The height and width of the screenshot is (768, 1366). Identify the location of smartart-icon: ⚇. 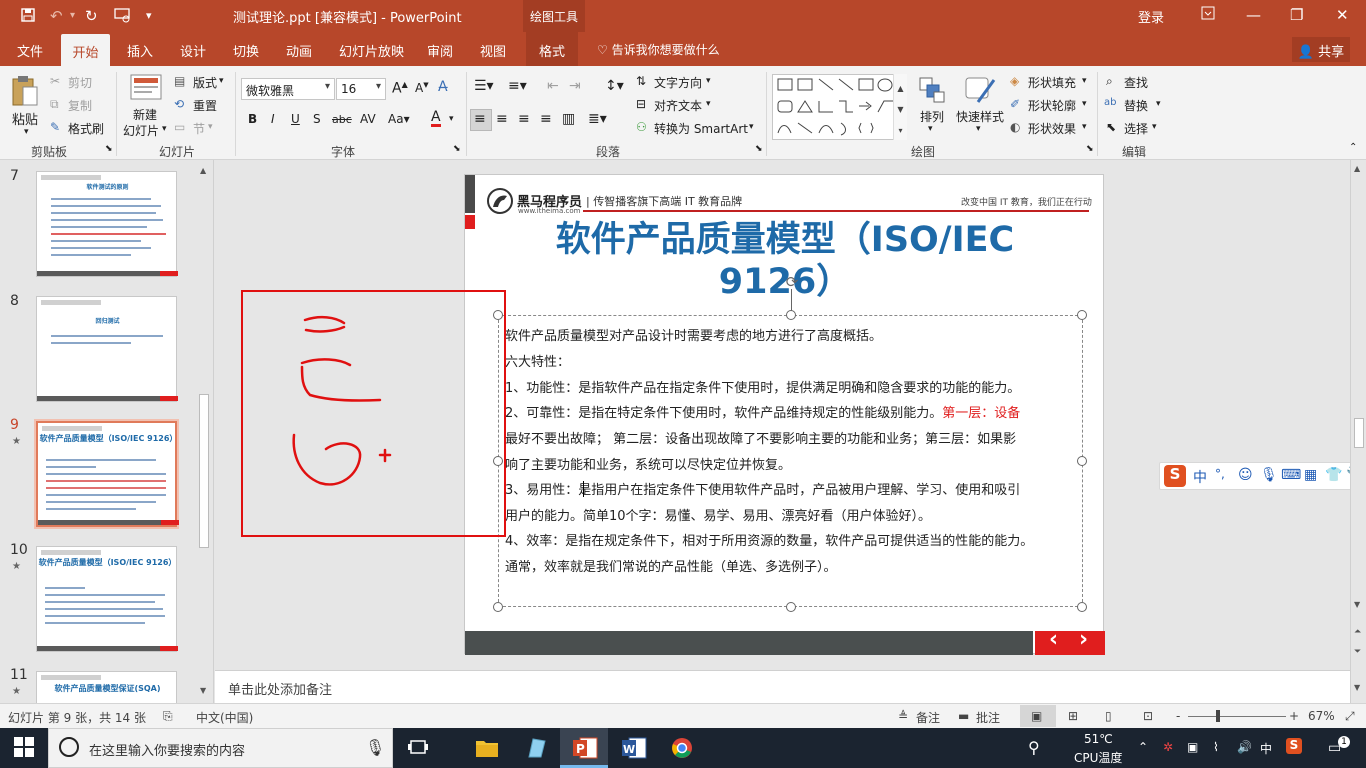
(641, 127).